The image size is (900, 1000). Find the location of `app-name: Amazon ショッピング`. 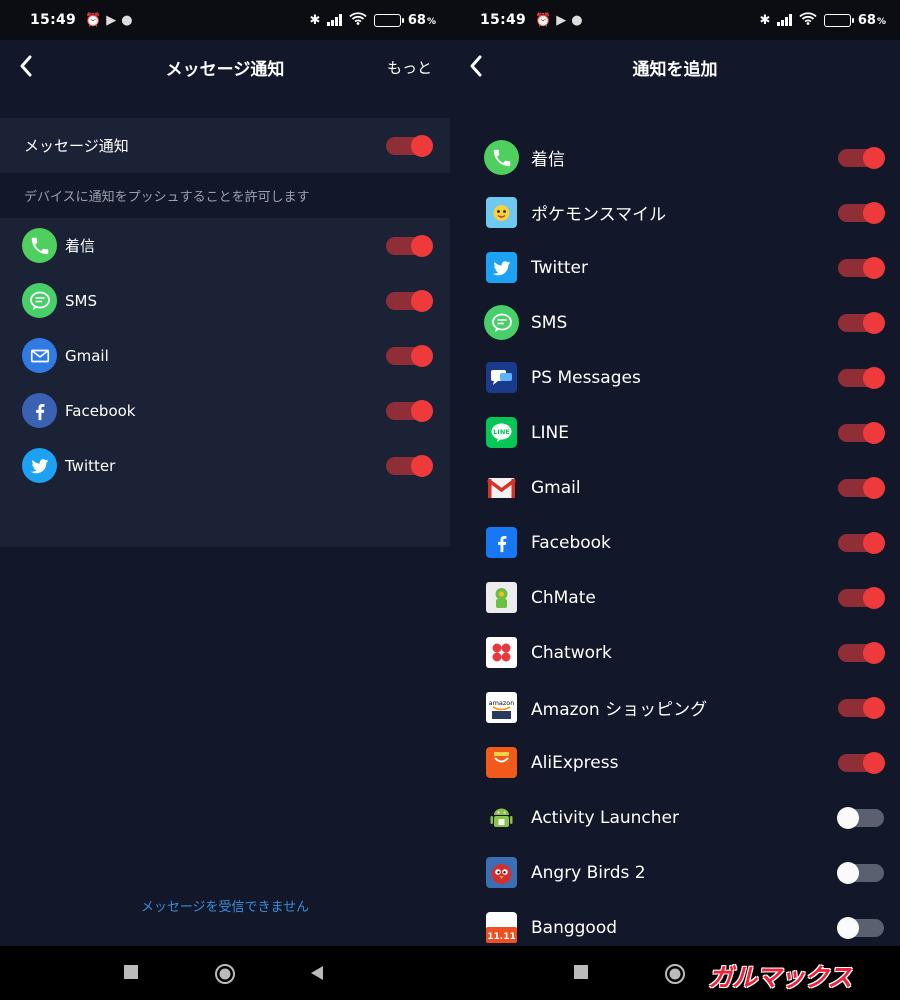

app-name: Amazon ショッピング is located at coordinates (619, 710).